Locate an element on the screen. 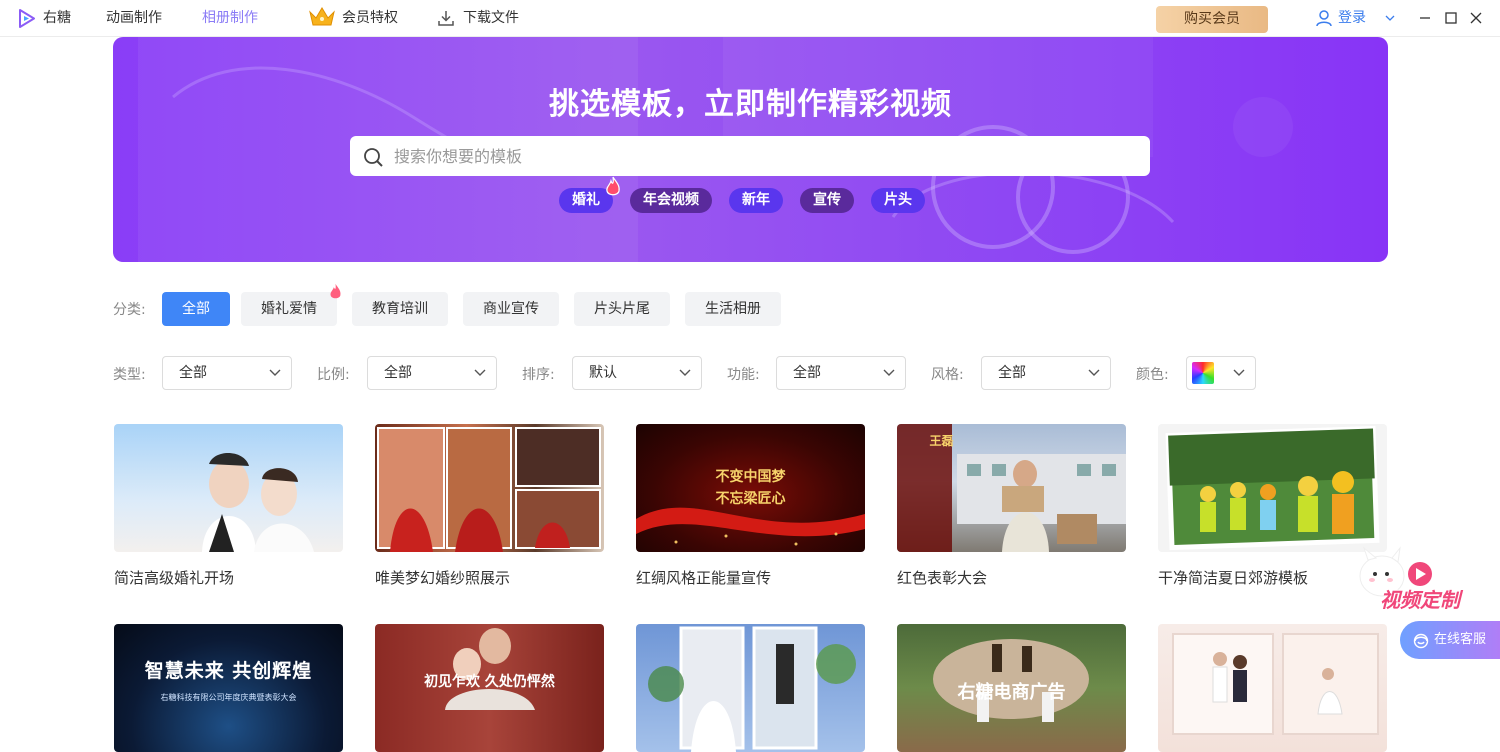 Image resolution: width=1500 pixels, height=752 pixels. template-card: 王磊 红色表彰大会 is located at coordinates (1011, 506).